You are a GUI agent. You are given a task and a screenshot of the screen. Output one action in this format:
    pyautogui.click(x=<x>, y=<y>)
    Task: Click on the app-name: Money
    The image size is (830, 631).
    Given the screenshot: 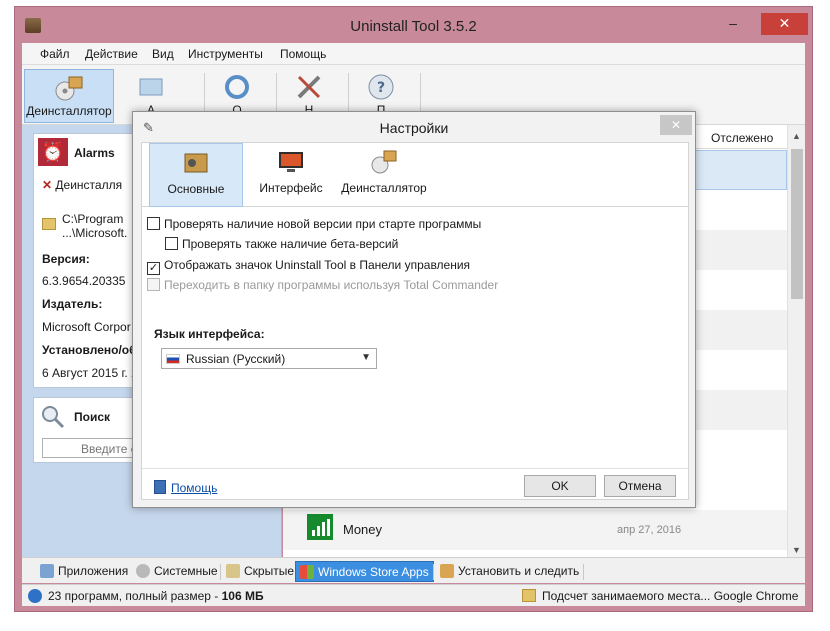 What is the action you would take?
    pyautogui.click(x=363, y=529)
    